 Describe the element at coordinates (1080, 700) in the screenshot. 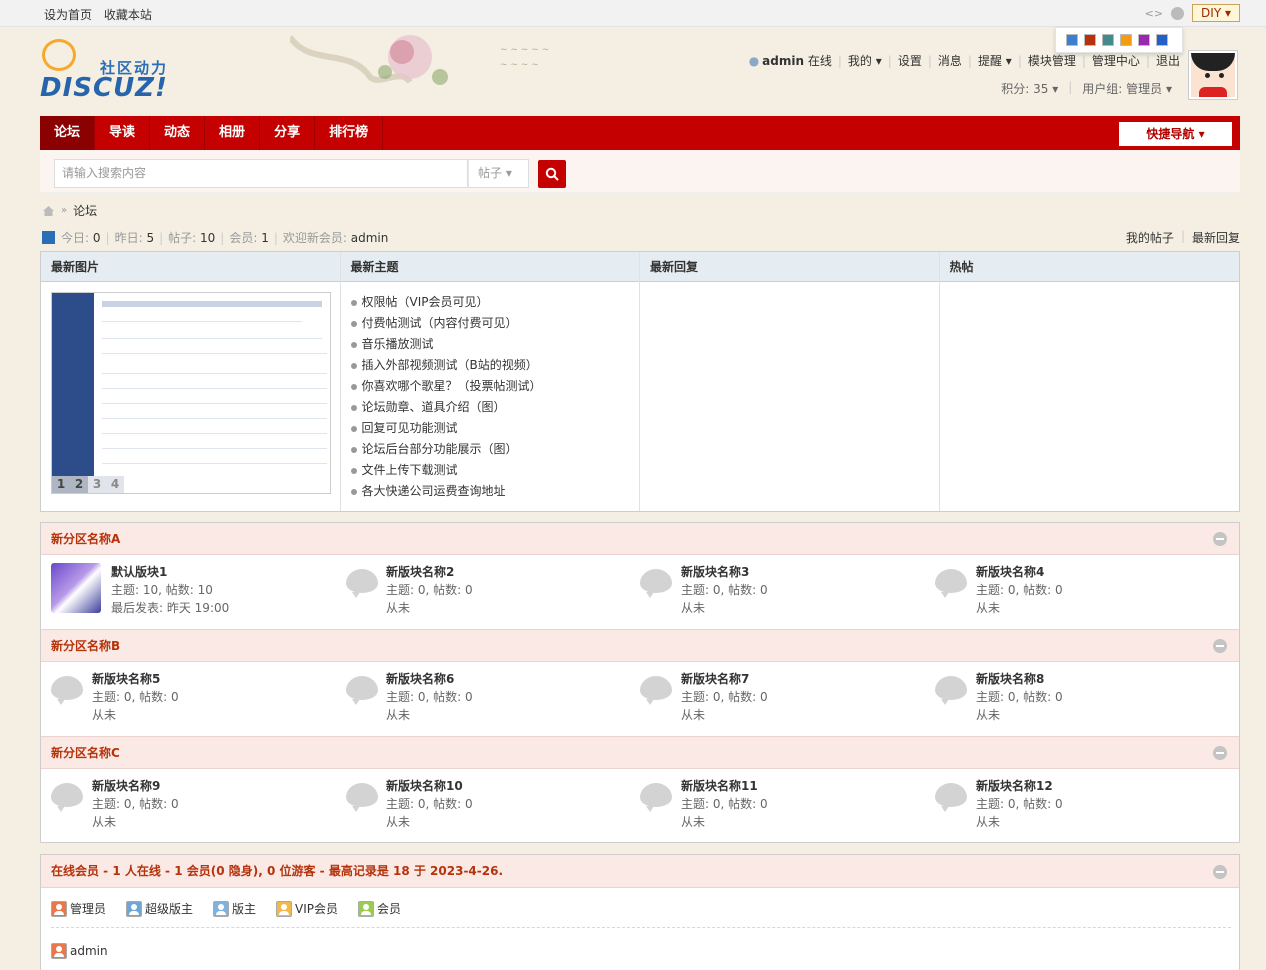

I see `board-item: 新版块名称8 主题: 0, 帖数: 0 从未` at that location.